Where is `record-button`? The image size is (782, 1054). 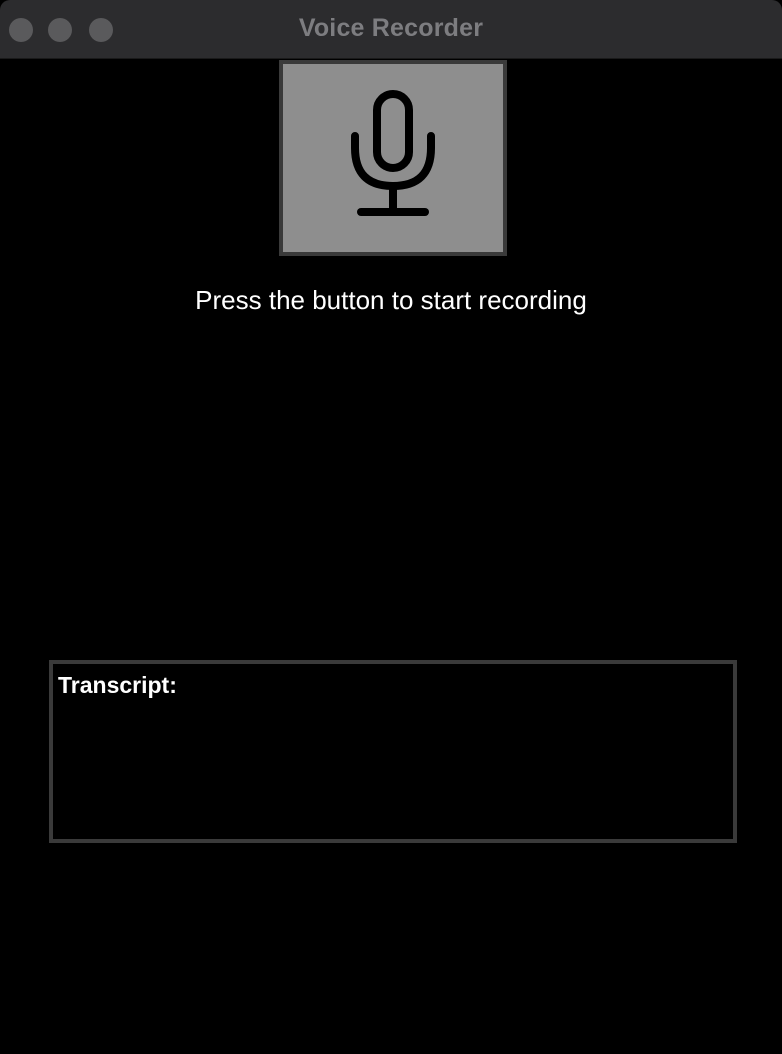
record-button is located at coordinates (393, 158).